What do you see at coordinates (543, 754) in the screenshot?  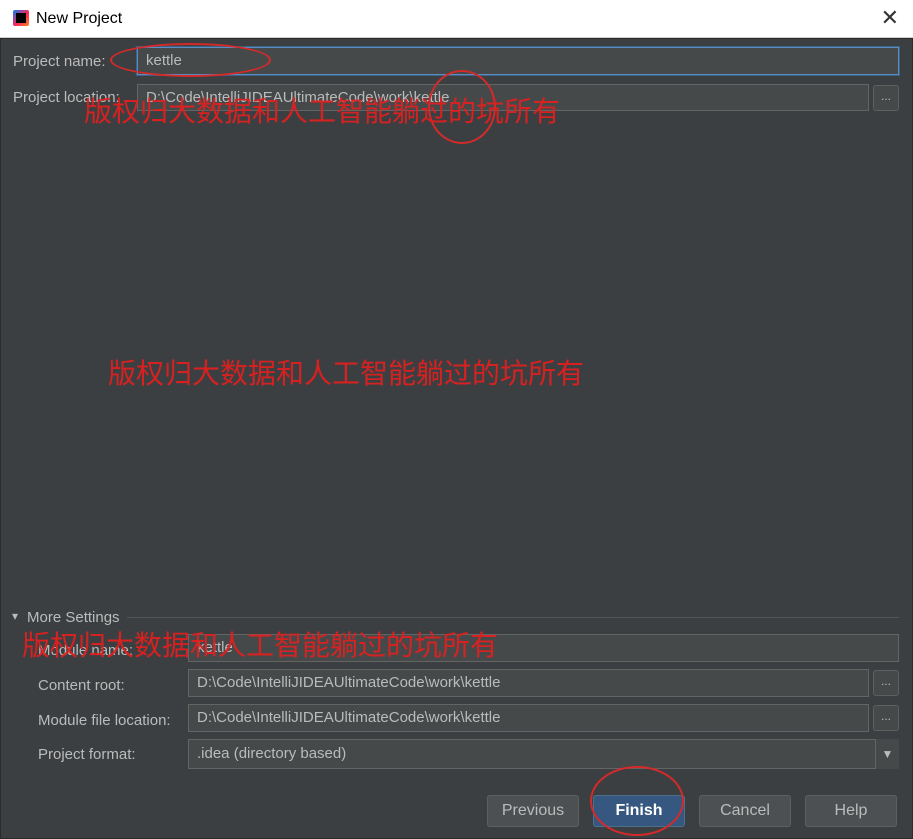 I see `project-format-select: .idea (directory based)` at bounding box center [543, 754].